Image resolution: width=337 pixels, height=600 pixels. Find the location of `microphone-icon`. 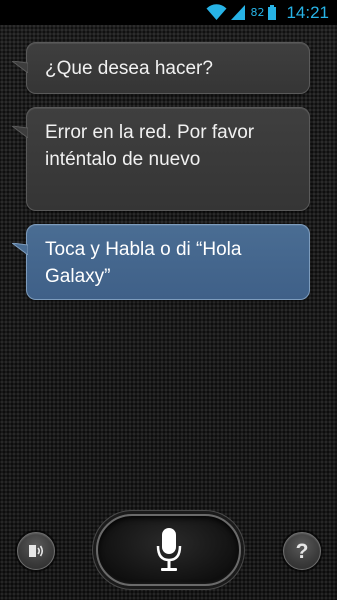

microphone-icon is located at coordinates (168, 549).